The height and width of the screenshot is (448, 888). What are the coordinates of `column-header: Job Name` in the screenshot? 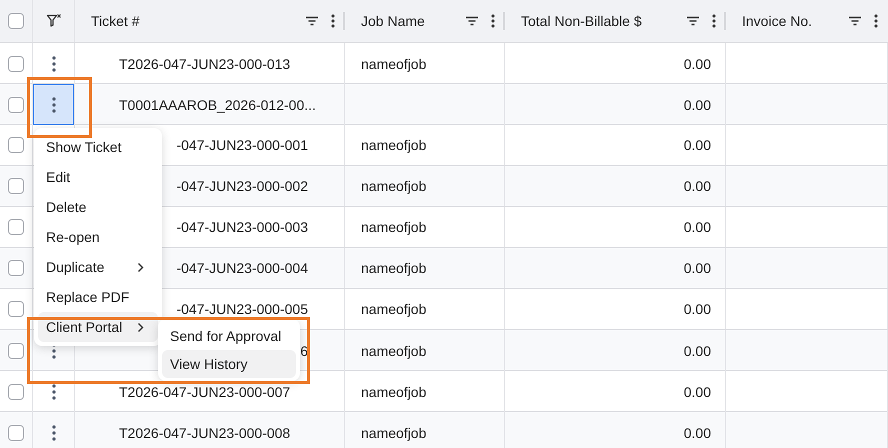 It's located at (393, 21).